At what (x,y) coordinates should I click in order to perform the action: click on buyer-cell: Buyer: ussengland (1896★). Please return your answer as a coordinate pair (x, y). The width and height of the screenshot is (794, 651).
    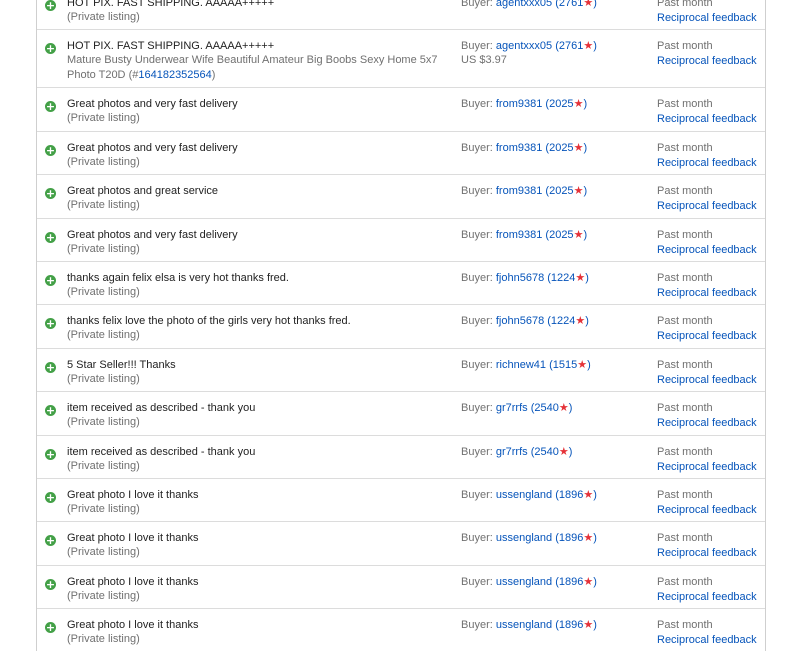
    Looking at the image, I should click on (556, 538).